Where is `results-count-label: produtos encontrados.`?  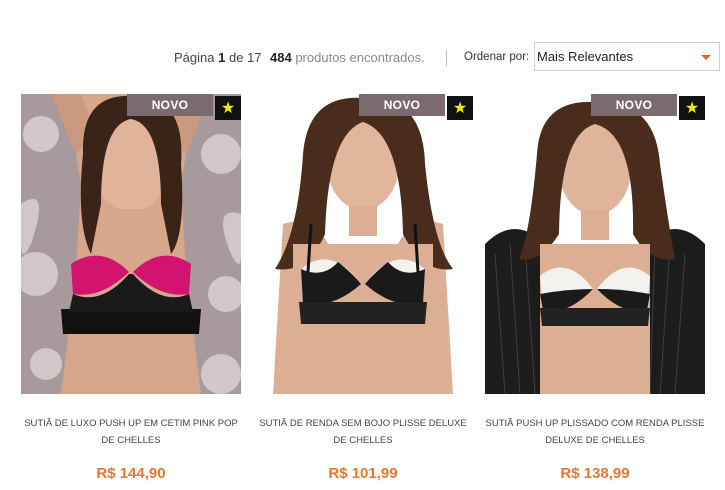
results-count-label: produtos encontrados. is located at coordinates (360, 57).